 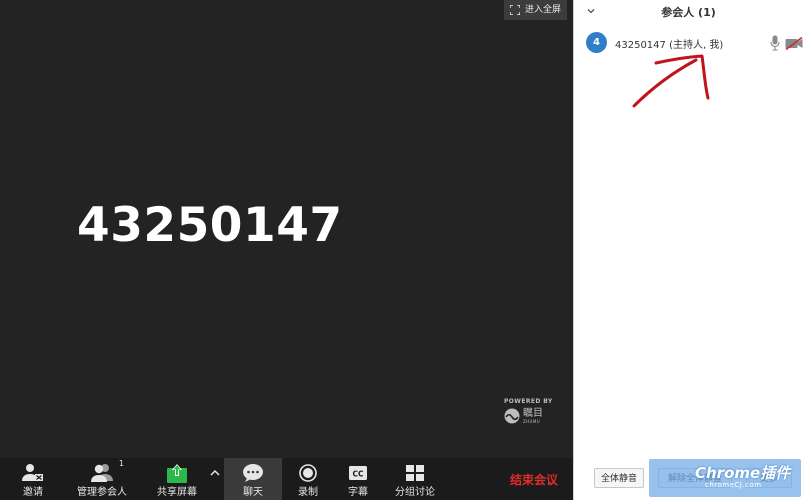 I want to click on participant-name: 43250147 (主持人, 我), so click(x=669, y=45).